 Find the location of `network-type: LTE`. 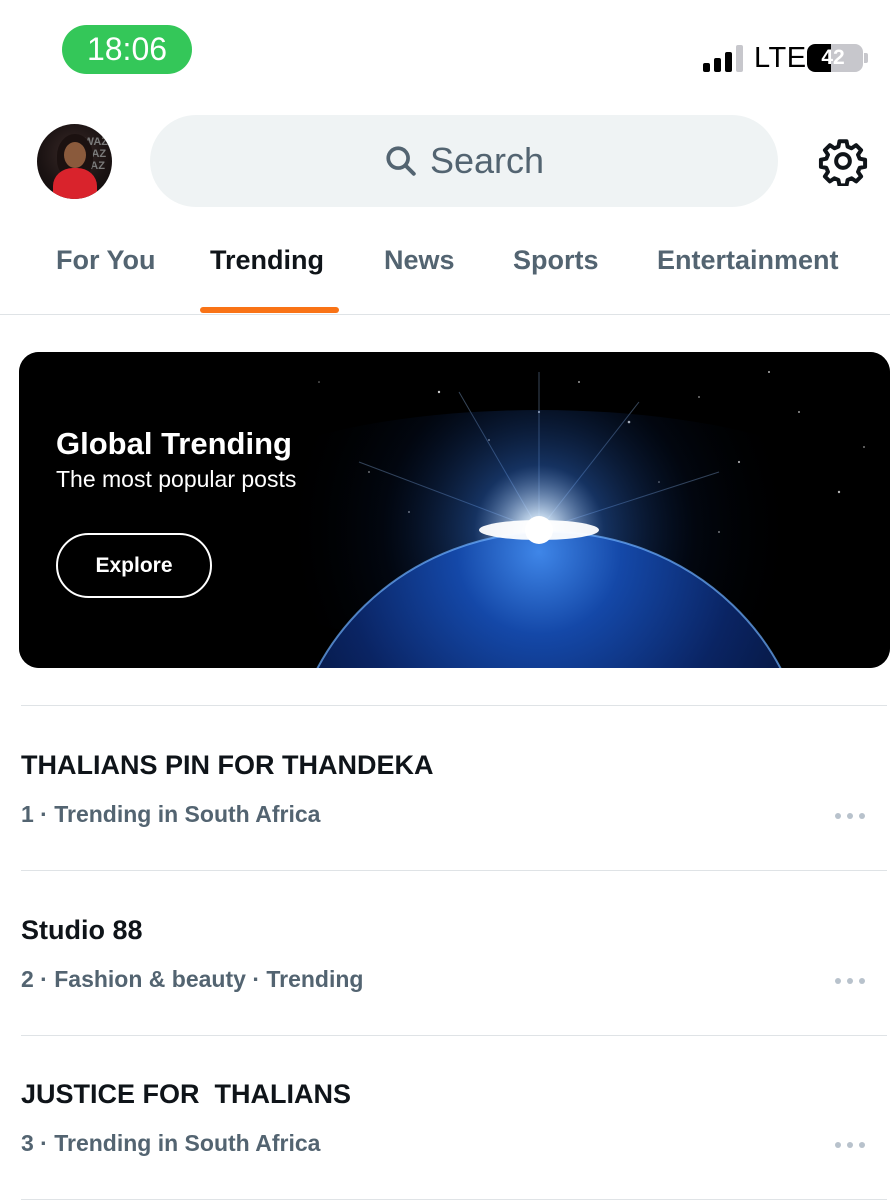

network-type: LTE is located at coordinates (780, 58).